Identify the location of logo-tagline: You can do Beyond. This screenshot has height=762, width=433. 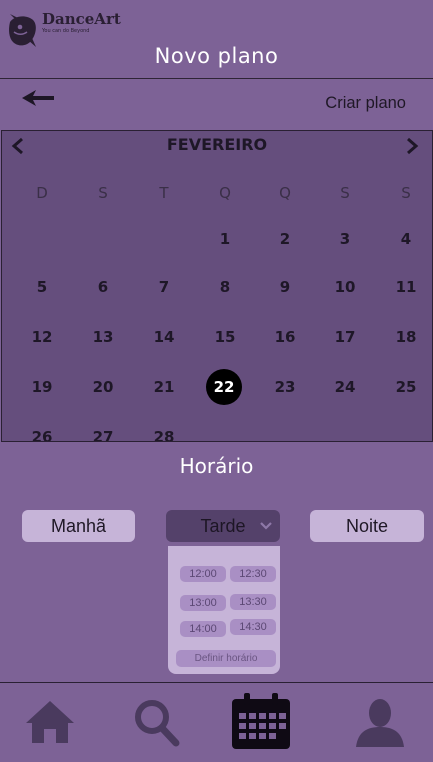
(66, 31).